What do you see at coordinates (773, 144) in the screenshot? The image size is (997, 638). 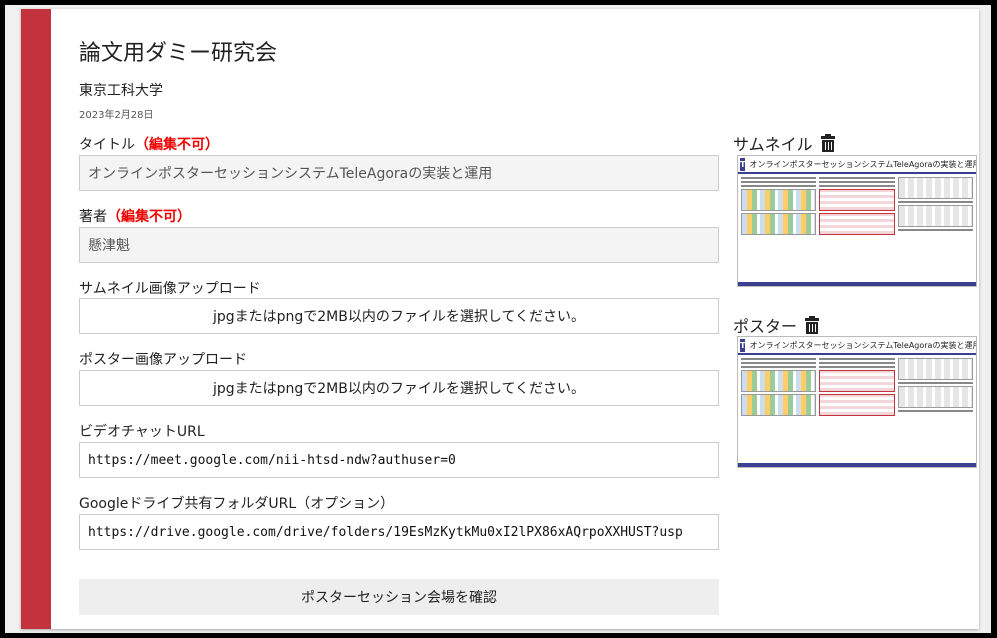 I see `thumbnail-label: サムネイル` at bounding box center [773, 144].